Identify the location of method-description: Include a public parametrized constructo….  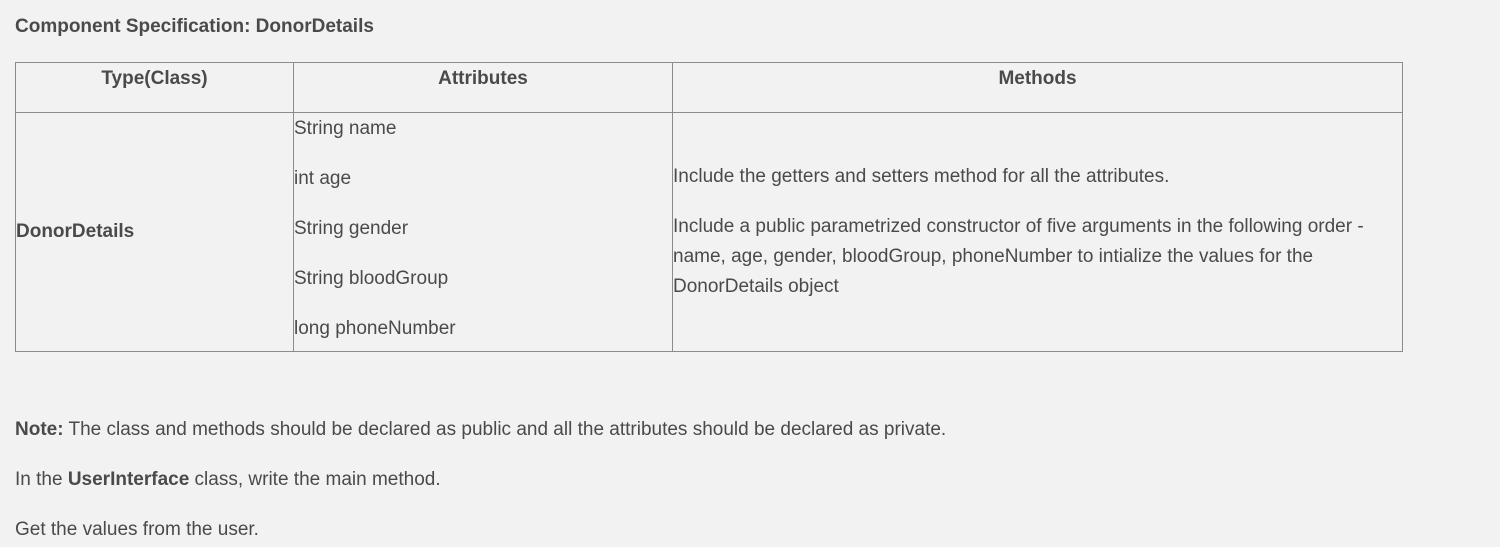
(1018, 256).